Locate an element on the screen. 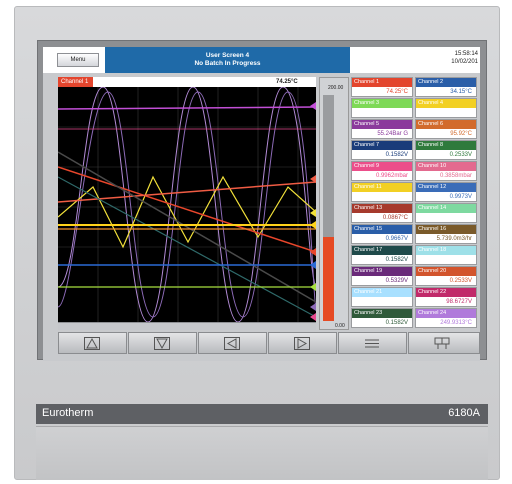 The height and width of the screenshot is (484, 512). channel-tile-name: Channel 15 is located at coordinates (382, 229).